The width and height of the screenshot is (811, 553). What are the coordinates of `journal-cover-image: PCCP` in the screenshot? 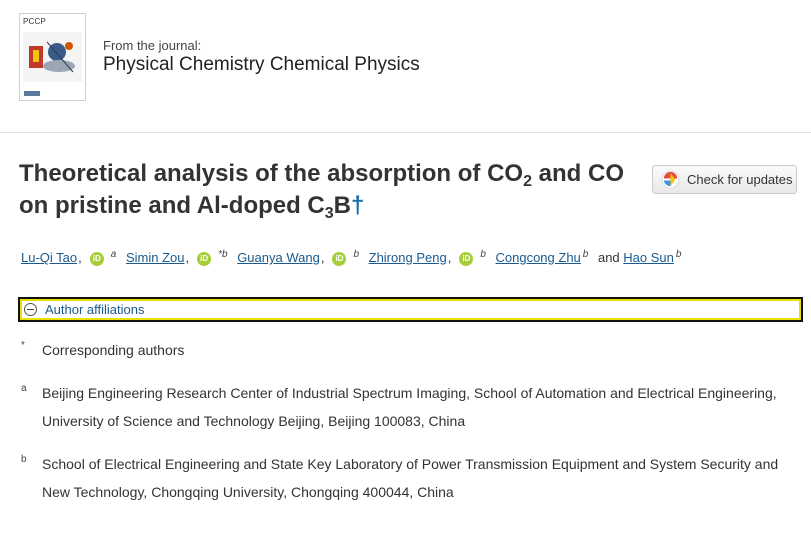 It's located at (52, 57).